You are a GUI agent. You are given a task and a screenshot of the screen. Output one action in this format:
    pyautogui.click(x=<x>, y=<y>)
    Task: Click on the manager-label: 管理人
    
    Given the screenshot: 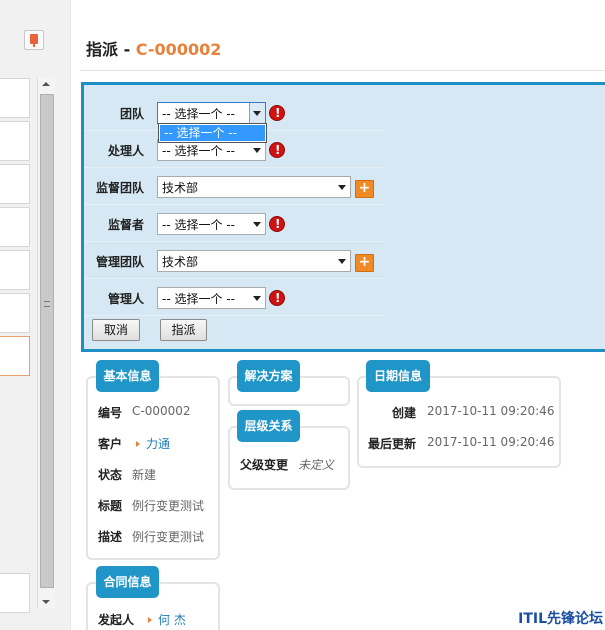 What is the action you would take?
    pyautogui.click(x=125, y=299)
    